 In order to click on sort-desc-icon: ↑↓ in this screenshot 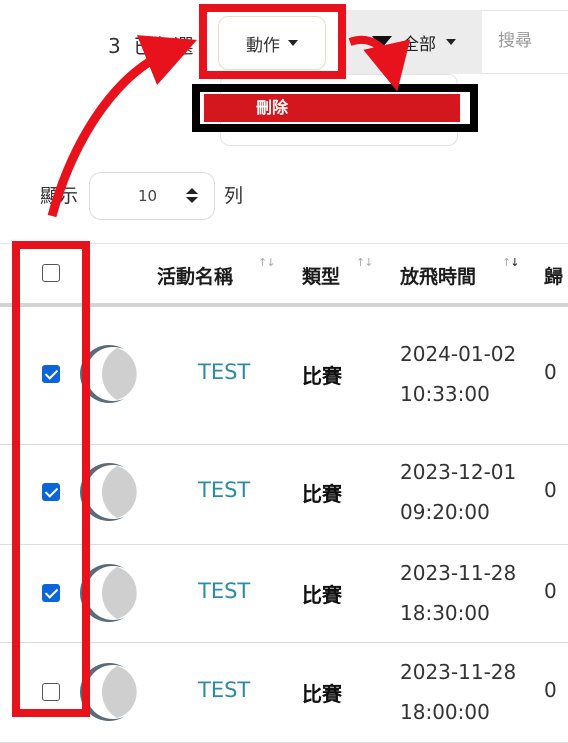, I will do `click(510, 262)`.